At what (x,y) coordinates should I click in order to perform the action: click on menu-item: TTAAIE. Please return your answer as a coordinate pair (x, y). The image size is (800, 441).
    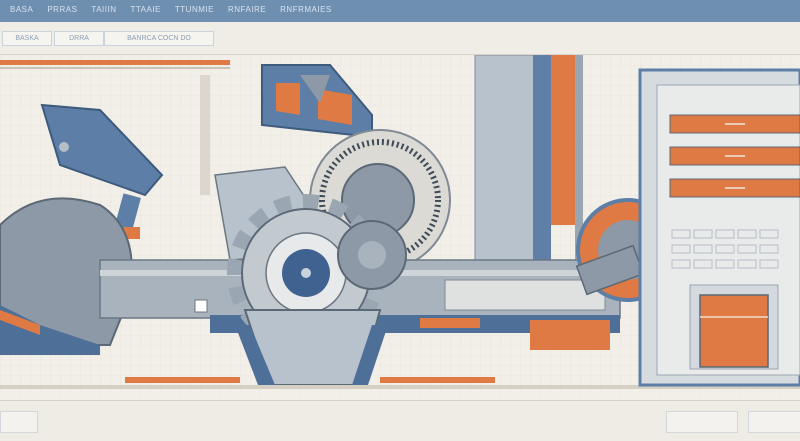
    Looking at the image, I should click on (145, 9).